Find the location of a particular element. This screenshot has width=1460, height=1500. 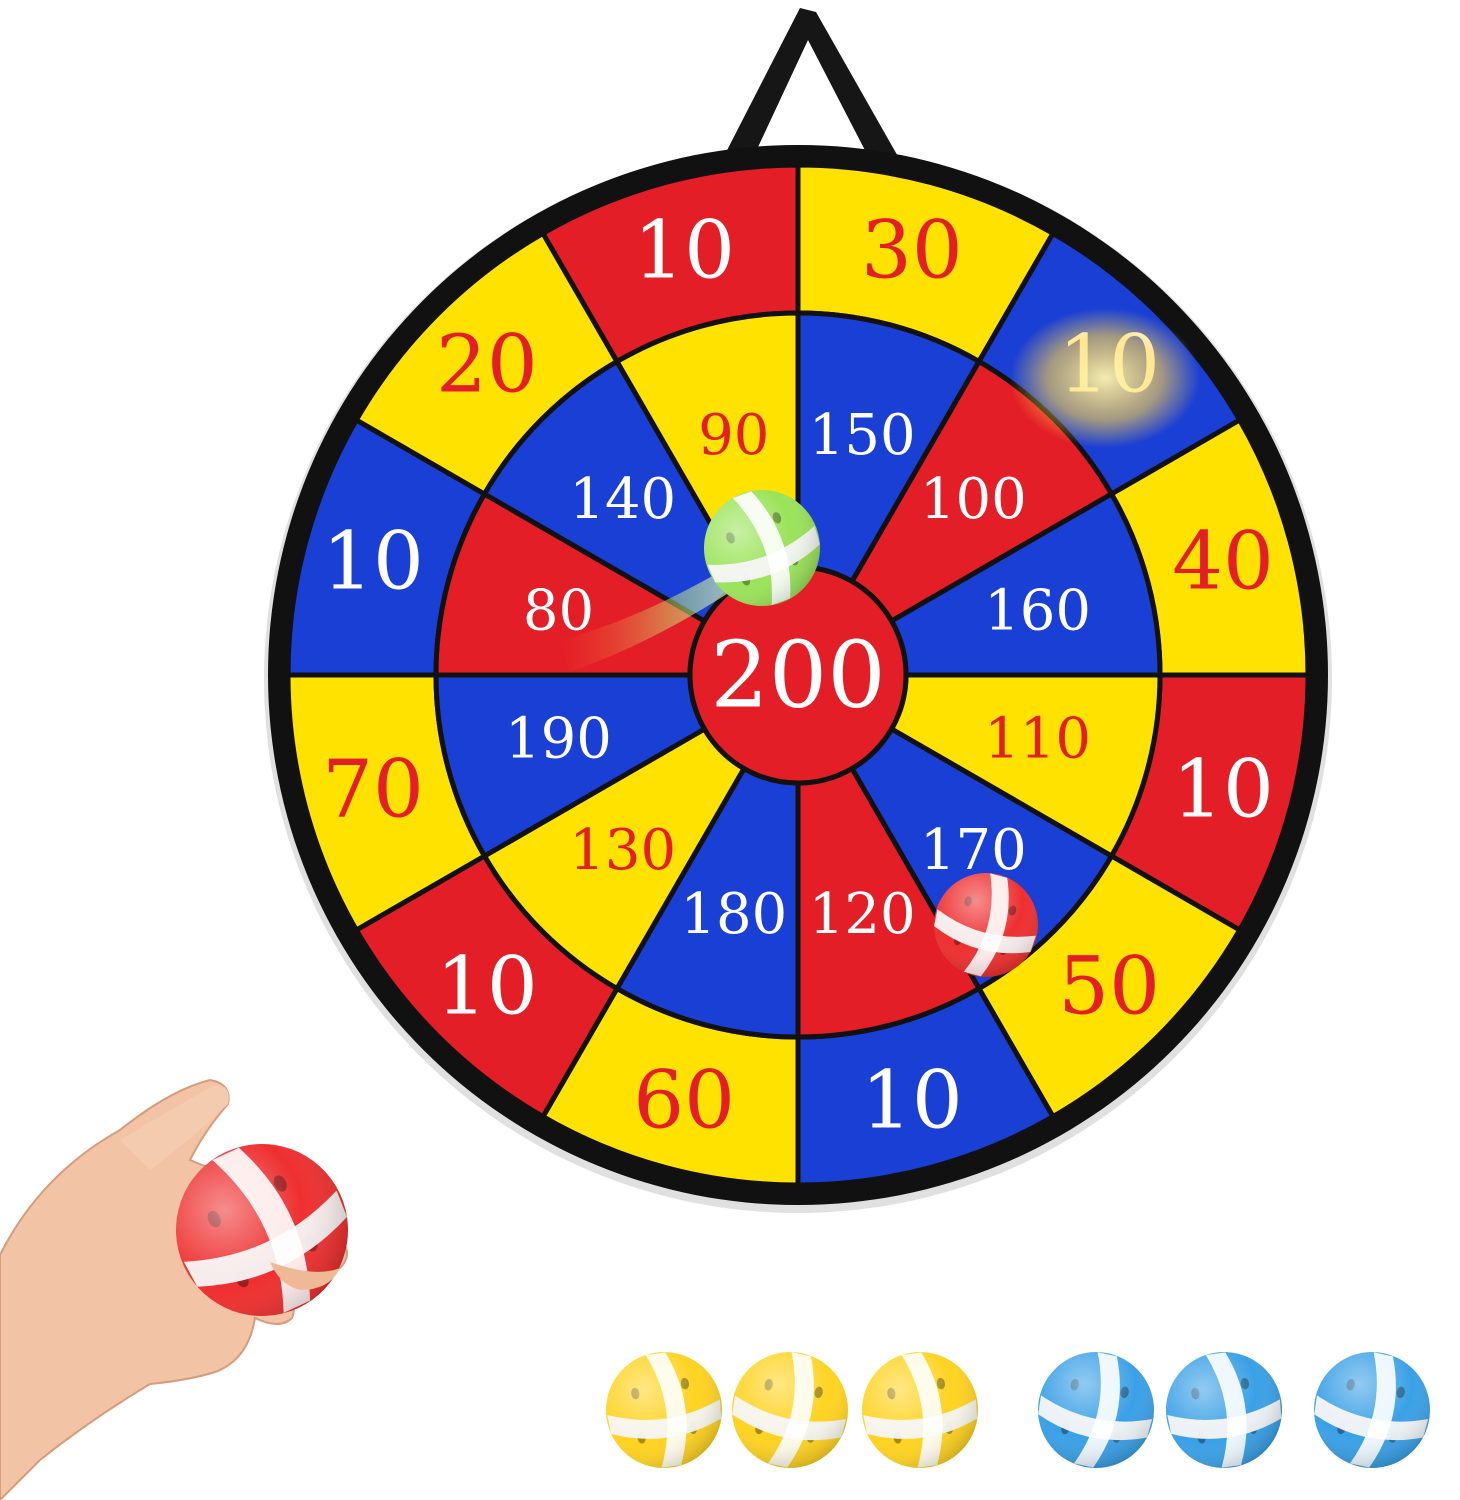

light-glow is located at coordinates (1105, 378).